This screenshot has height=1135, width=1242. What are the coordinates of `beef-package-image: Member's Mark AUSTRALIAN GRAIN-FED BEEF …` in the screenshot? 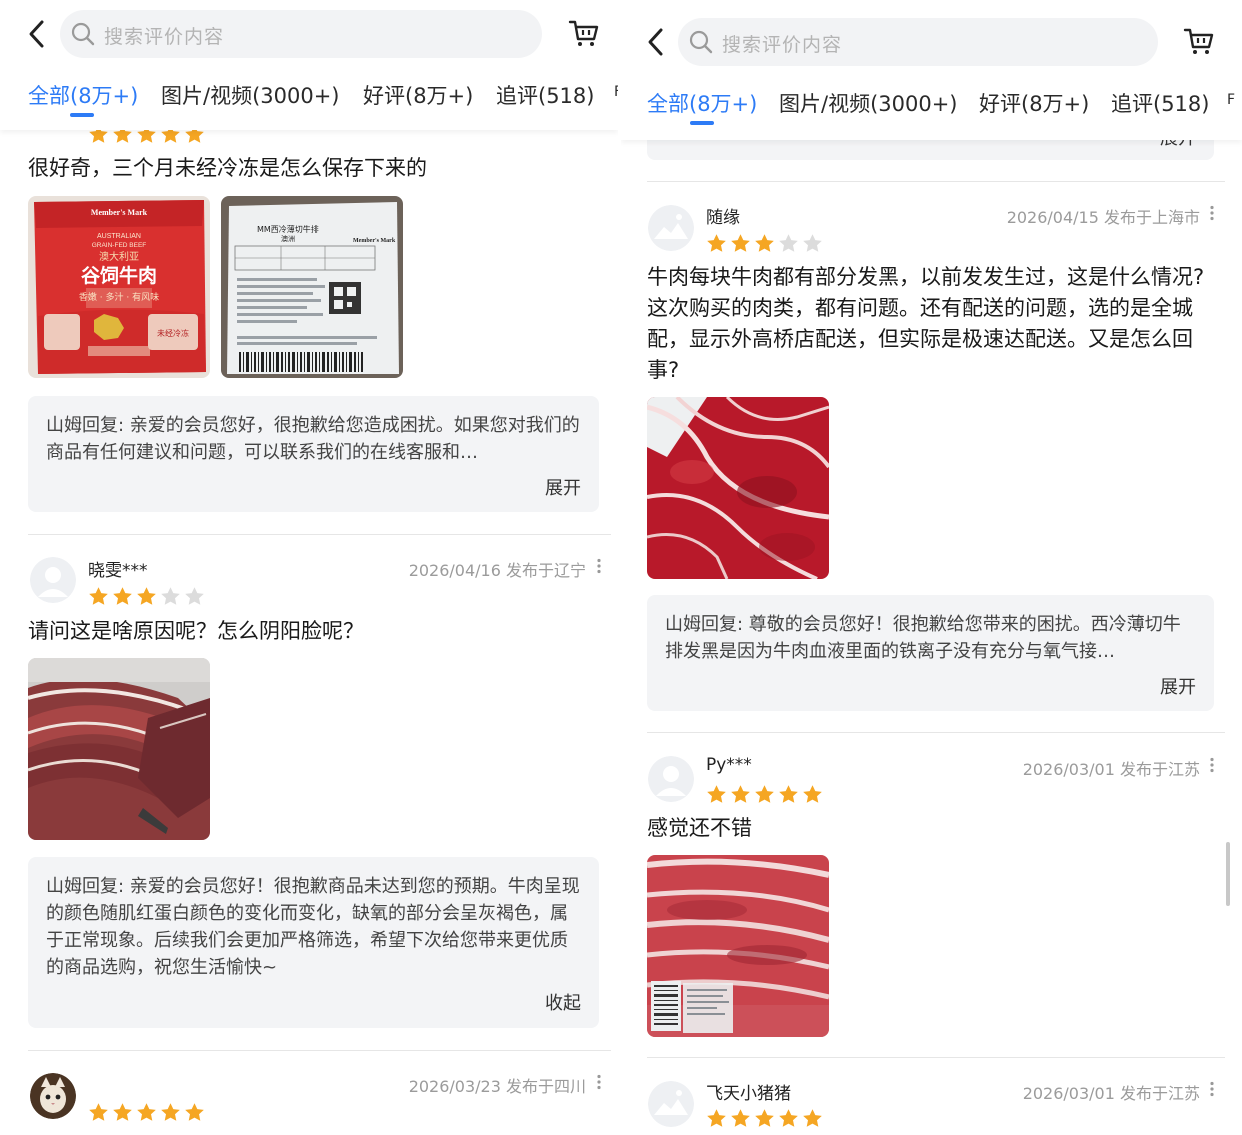 It's located at (119, 287).